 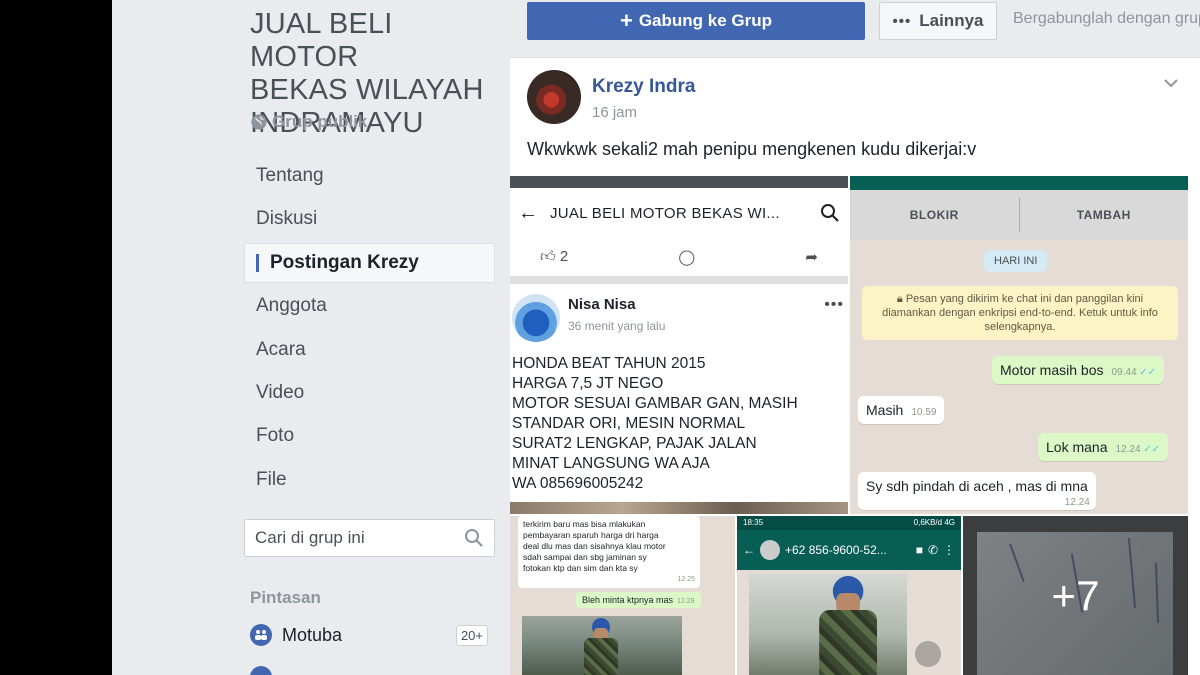 I want to click on nav-item-label: Postingan Krezy, so click(x=344, y=262).